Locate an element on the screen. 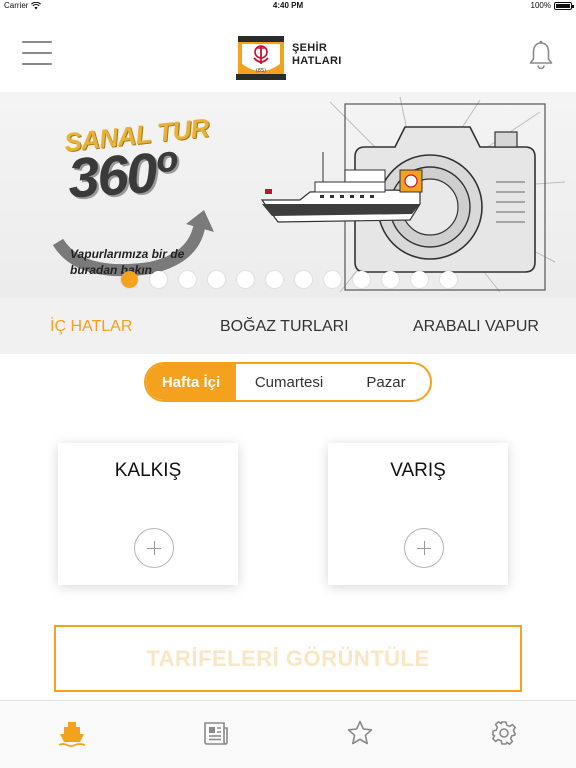 This screenshot has width=576, height=768. star-icon is located at coordinates (360, 732).